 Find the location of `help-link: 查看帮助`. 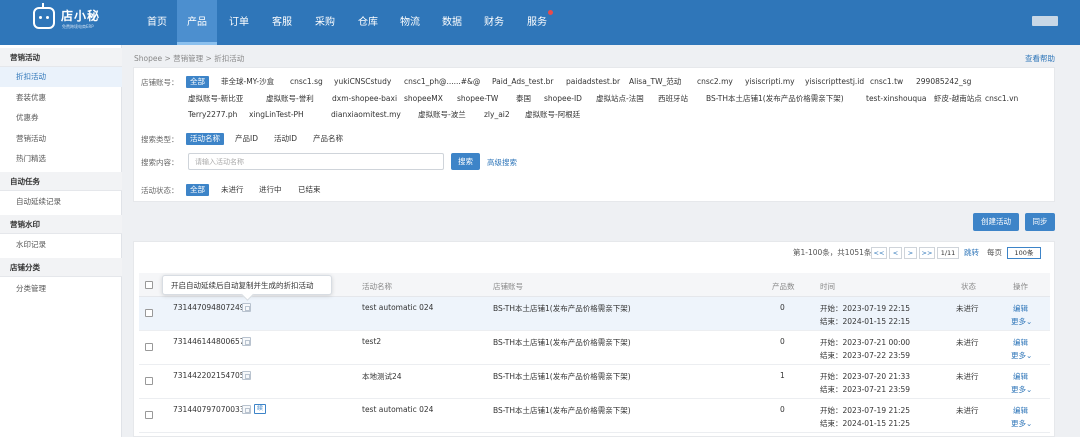

help-link: 查看帮助 is located at coordinates (1040, 58).